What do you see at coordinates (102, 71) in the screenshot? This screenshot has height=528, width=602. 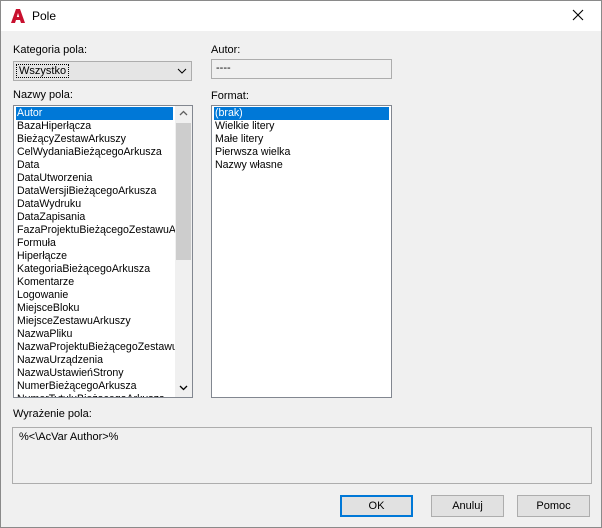 I see `category-dropdown: Wszystko` at bounding box center [102, 71].